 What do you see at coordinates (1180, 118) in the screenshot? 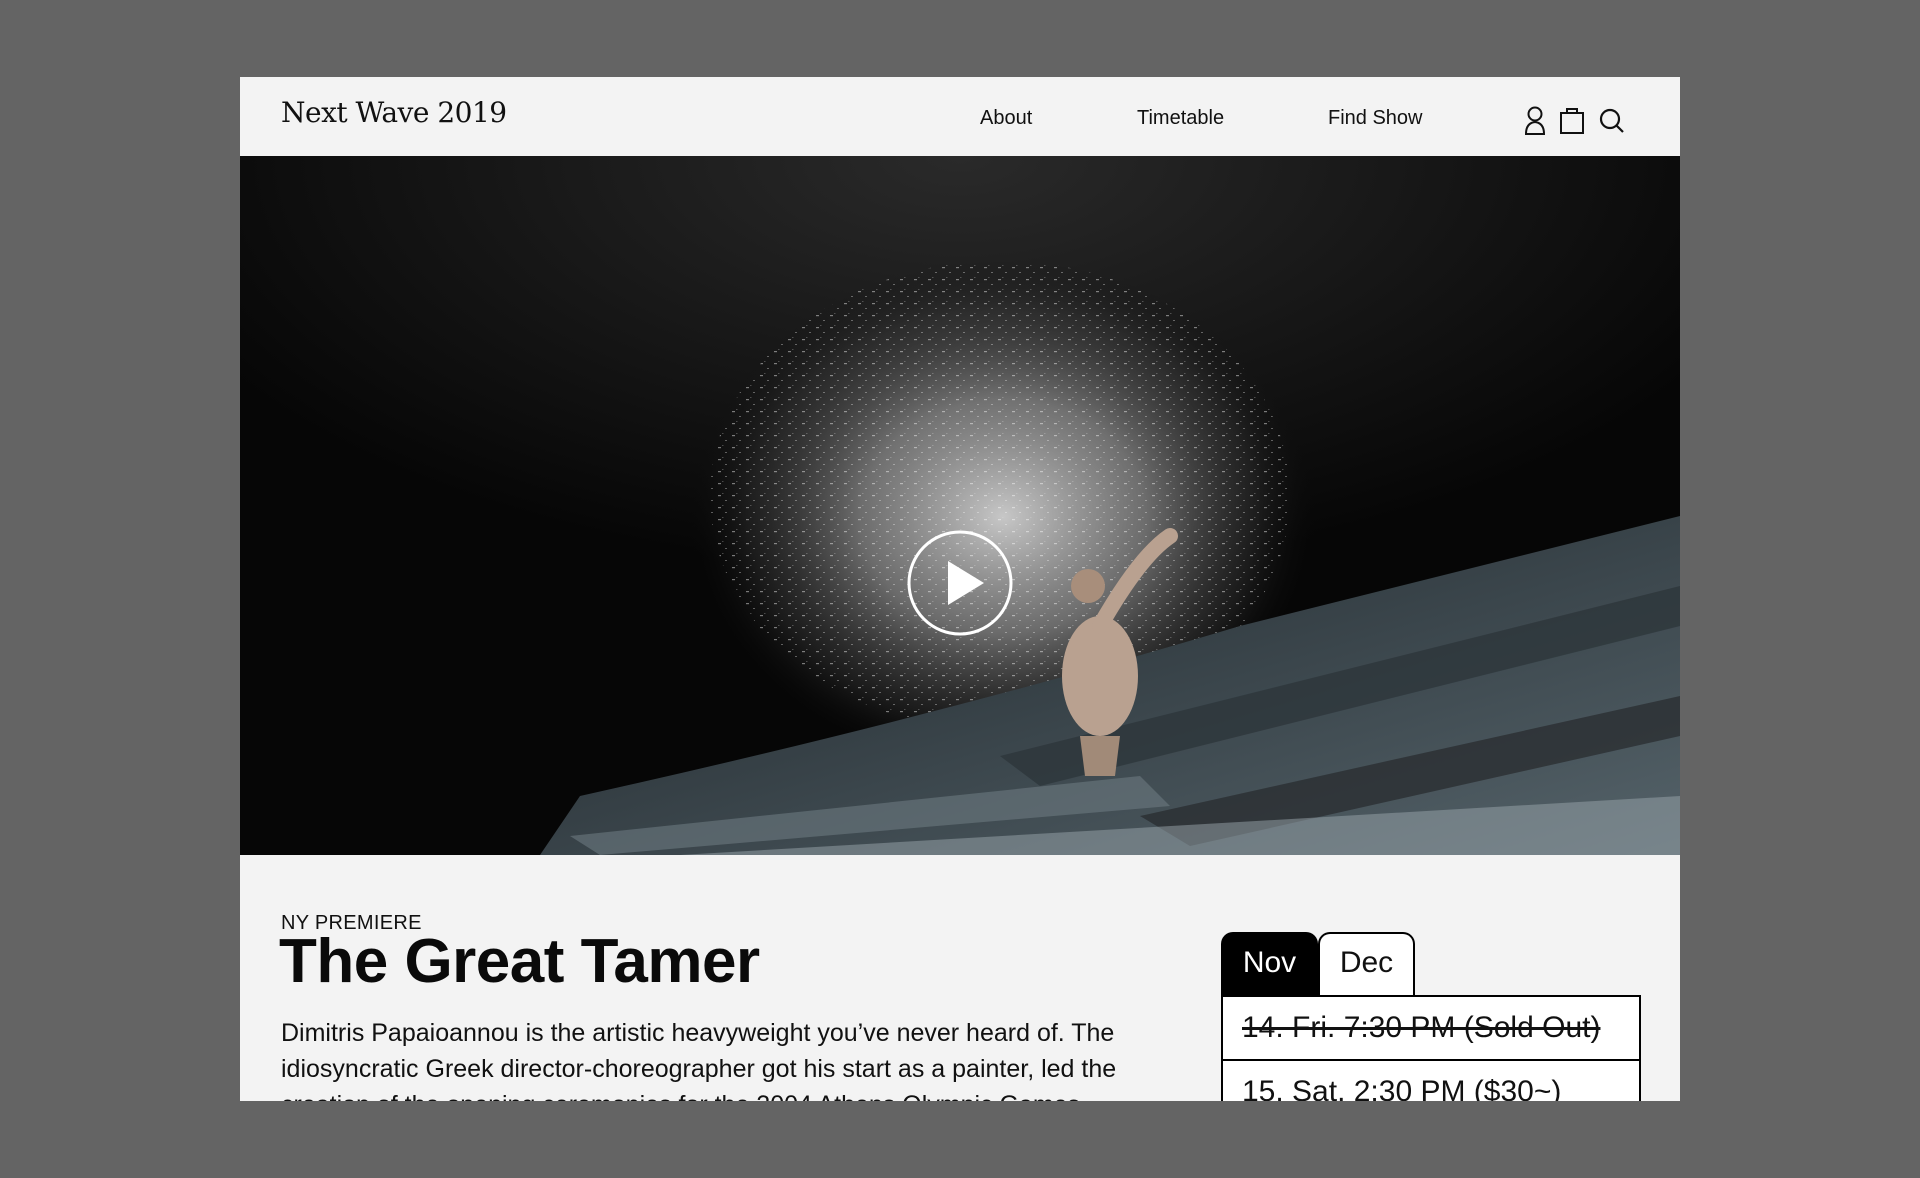
I see `nav-timetable: Timetable` at bounding box center [1180, 118].